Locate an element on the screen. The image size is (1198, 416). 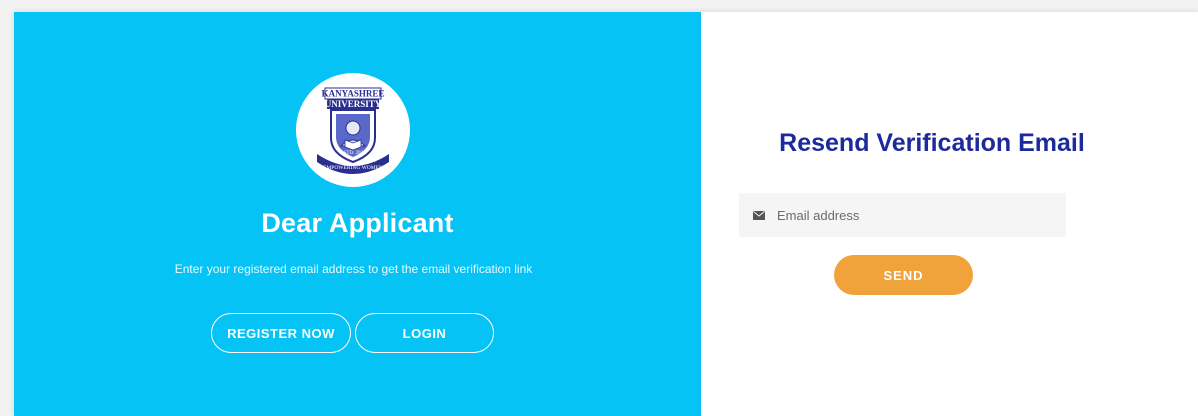
logo-est-text: ESTD. 2020 is located at coordinates (354, 153).